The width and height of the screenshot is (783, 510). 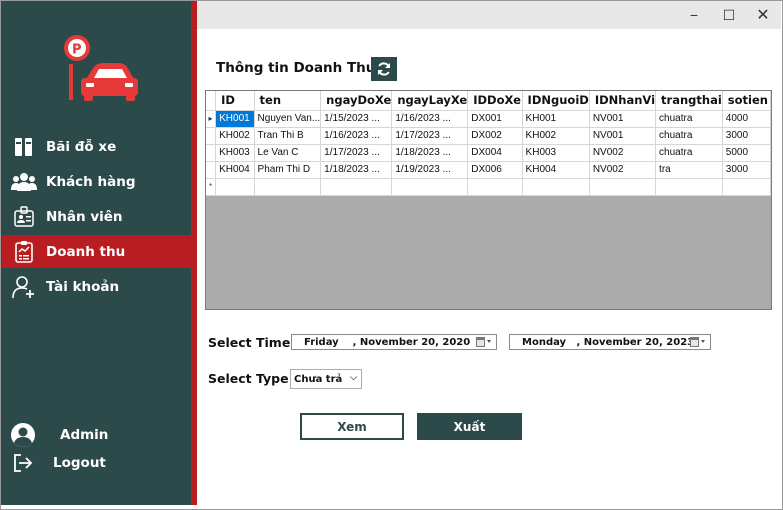 What do you see at coordinates (729, 15) in the screenshot?
I see `maximize-button: ☐` at bounding box center [729, 15].